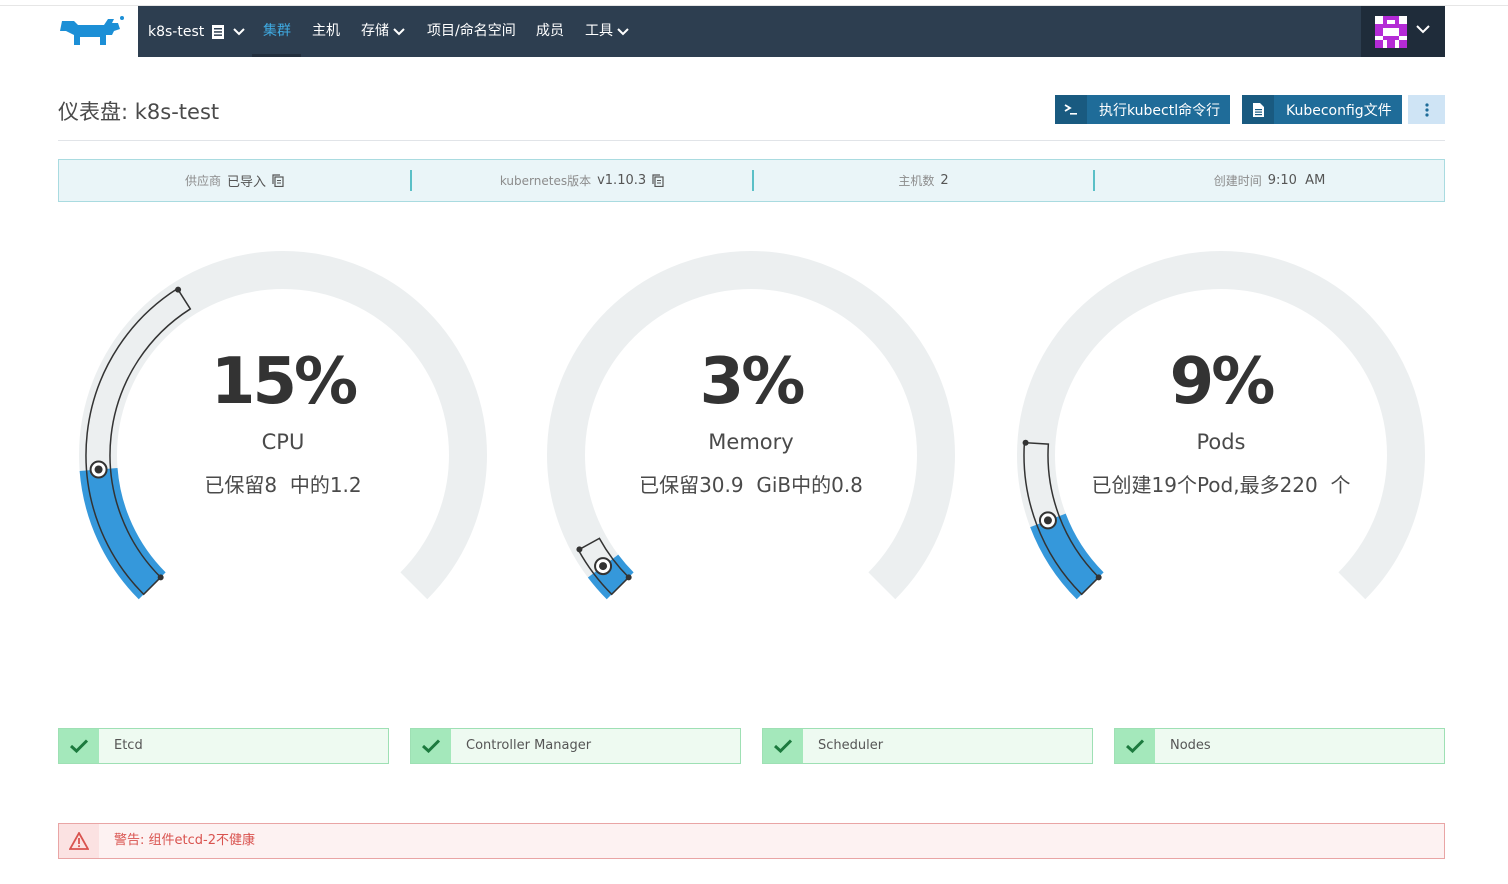  I want to click on gauge-percent: 3%, so click(752, 382).